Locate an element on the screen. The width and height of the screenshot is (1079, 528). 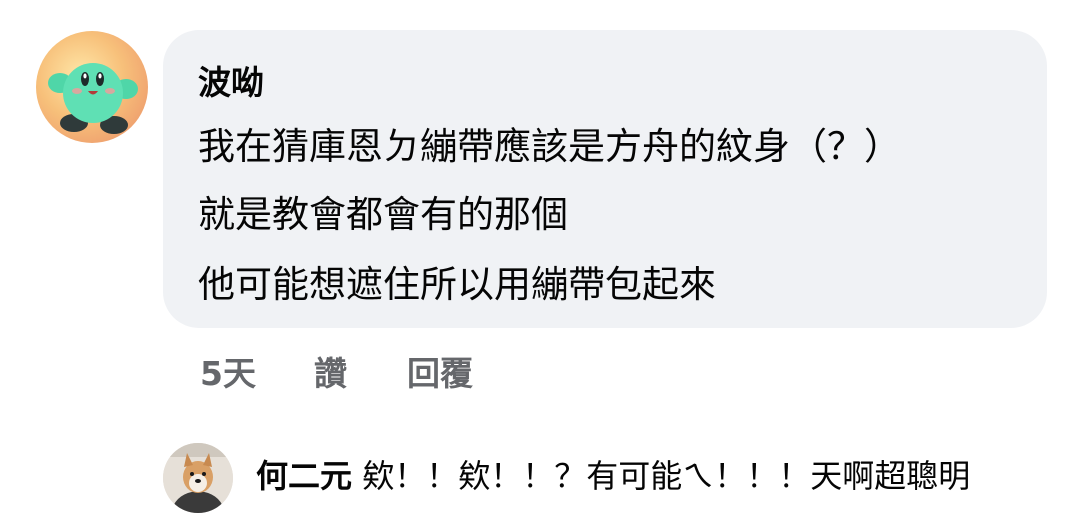
reply-content: 何二元 欸！！欸！！？有可能ㄟ！！！天啊超聰明 is located at coordinates (613, 476).